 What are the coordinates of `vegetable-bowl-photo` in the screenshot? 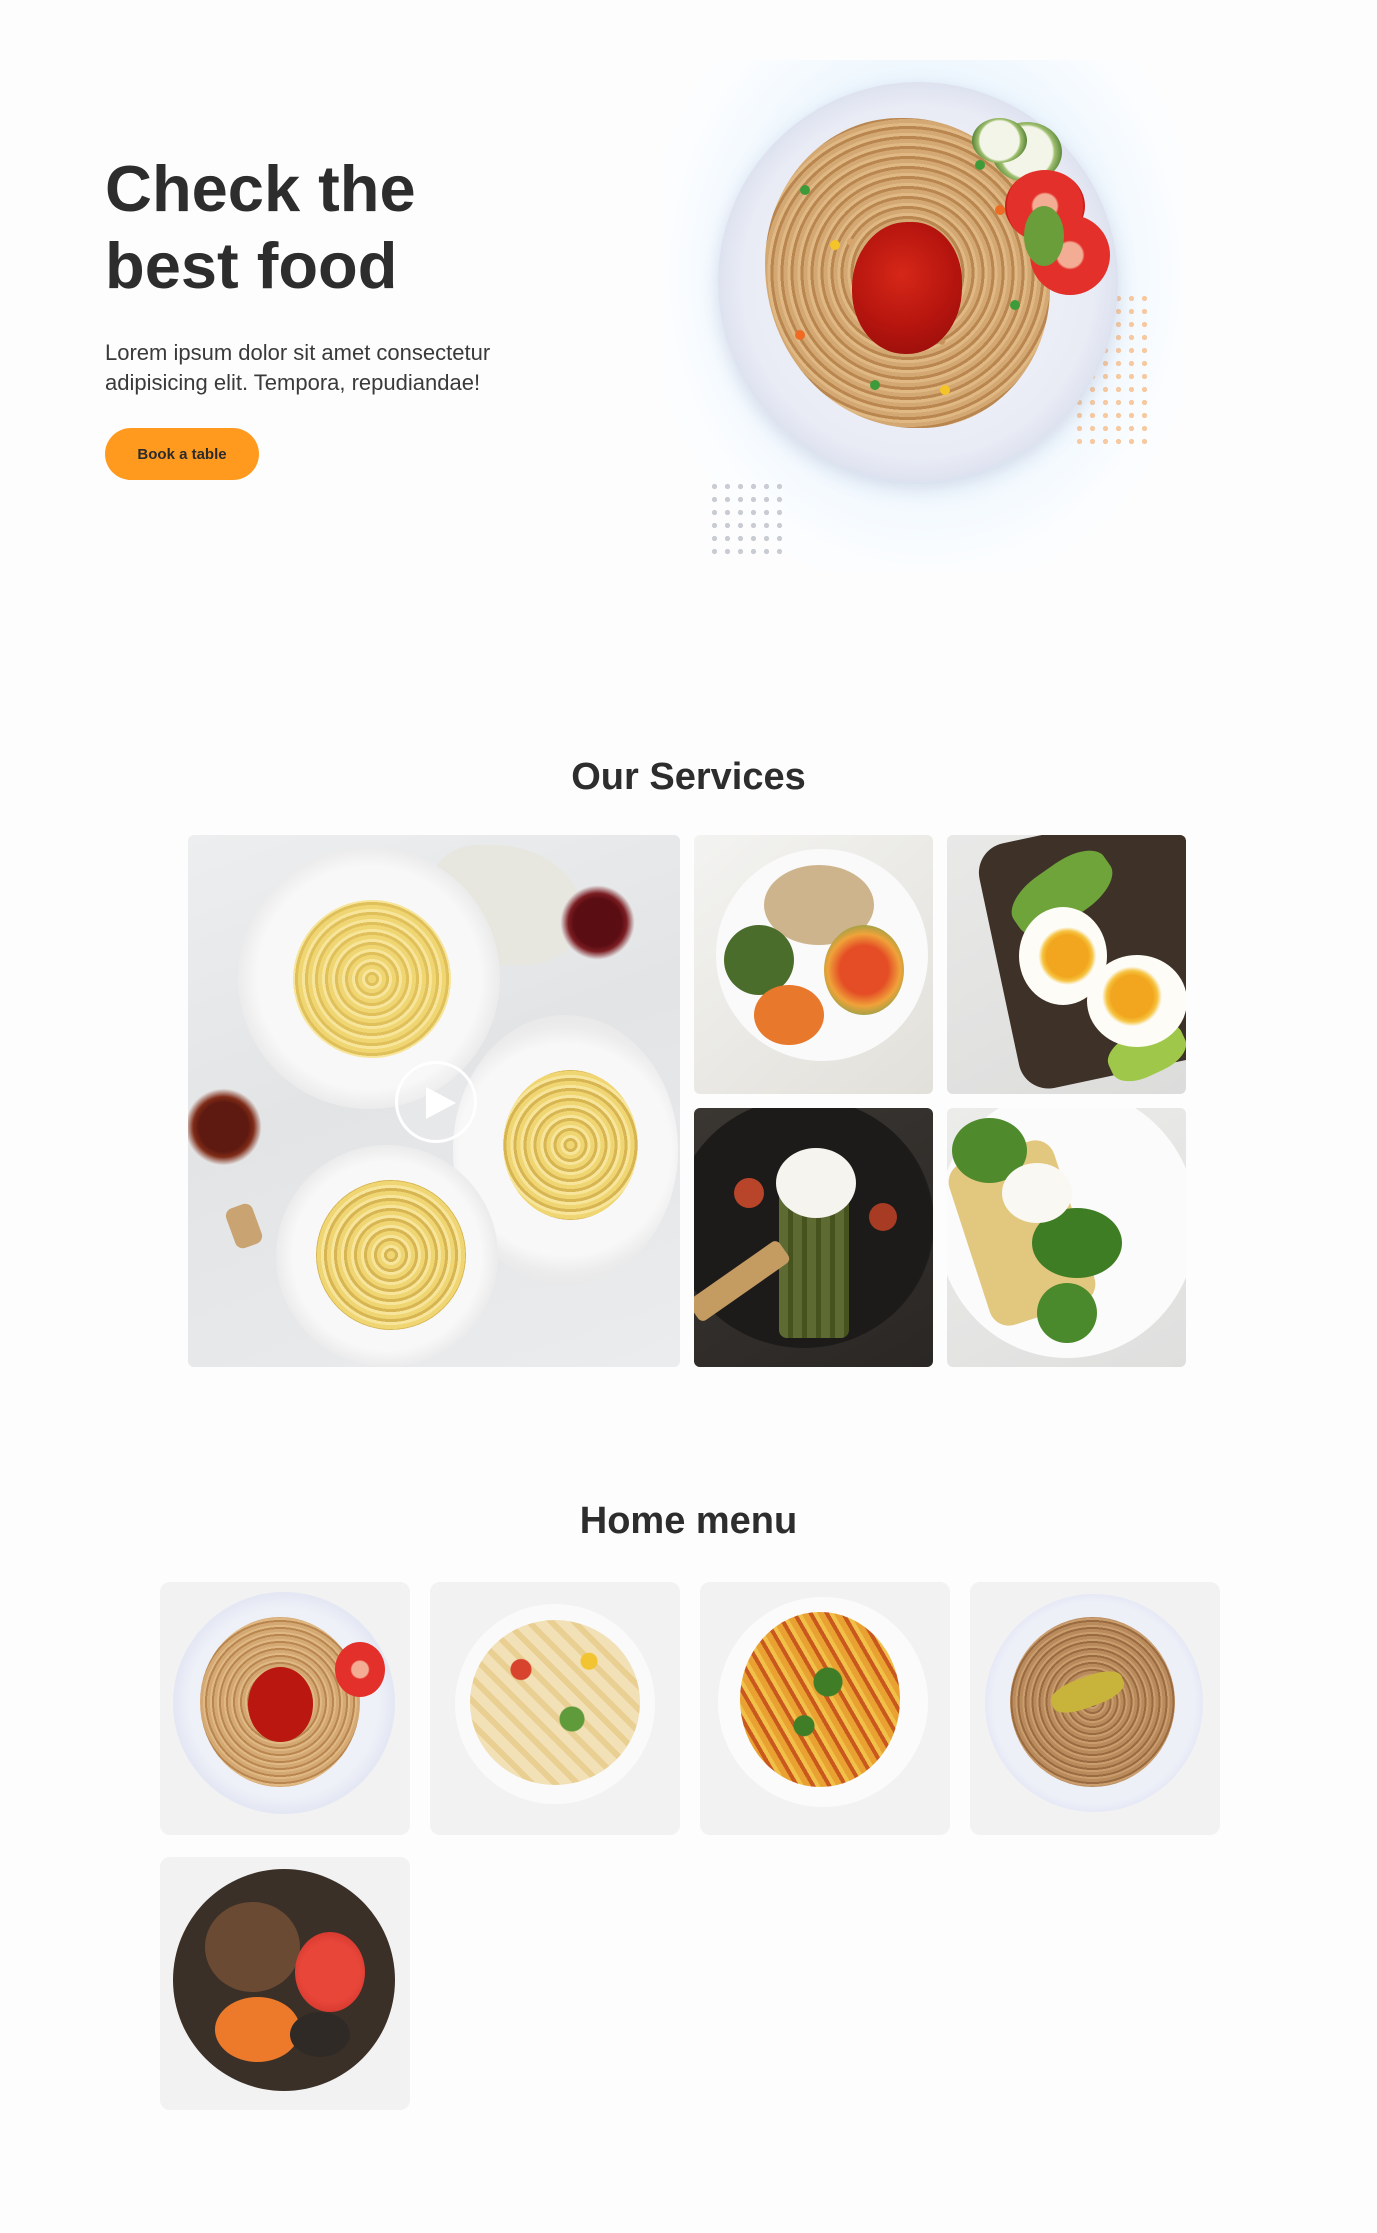 It's located at (813, 964).